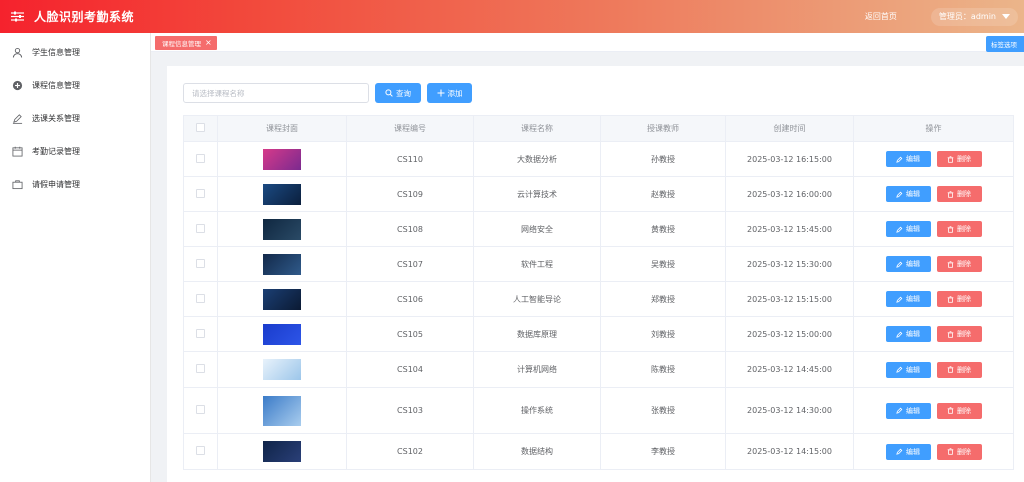  I want to click on sidebar-item-students: 学生信息管理, so click(75, 52).